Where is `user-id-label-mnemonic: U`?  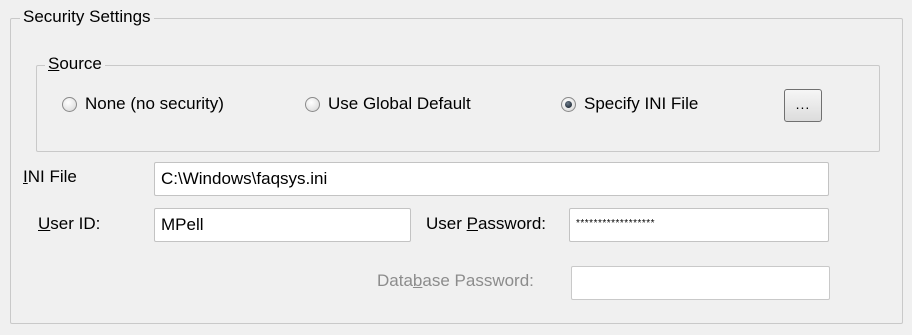
user-id-label-mnemonic: U is located at coordinates (44, 223).